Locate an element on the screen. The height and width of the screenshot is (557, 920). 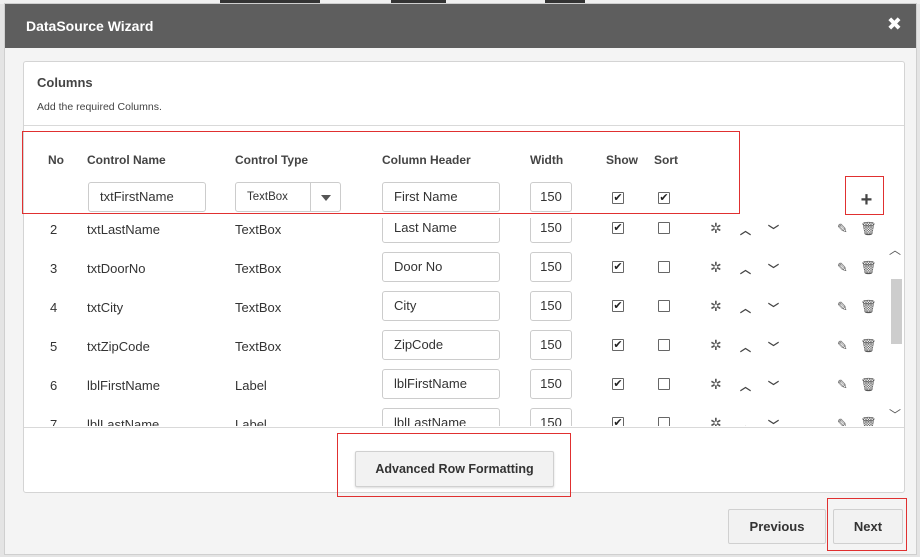
panel-divider is located at coordinates (464, 427).